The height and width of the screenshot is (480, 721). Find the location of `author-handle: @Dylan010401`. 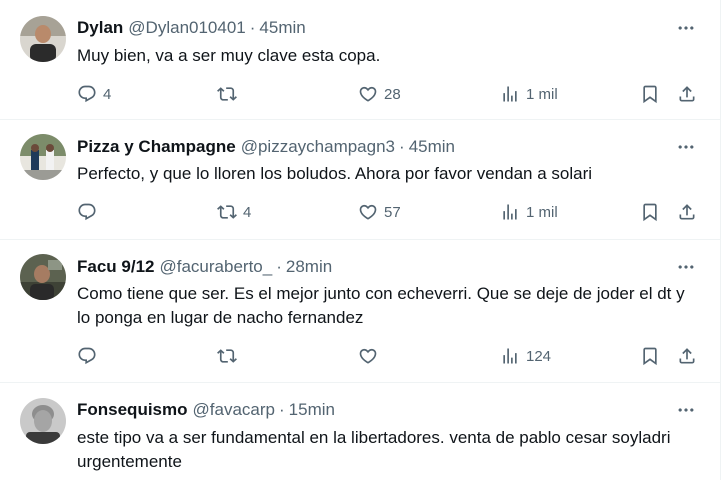

author-handle: @Dylan010401 is located at coordinates (186, 28).